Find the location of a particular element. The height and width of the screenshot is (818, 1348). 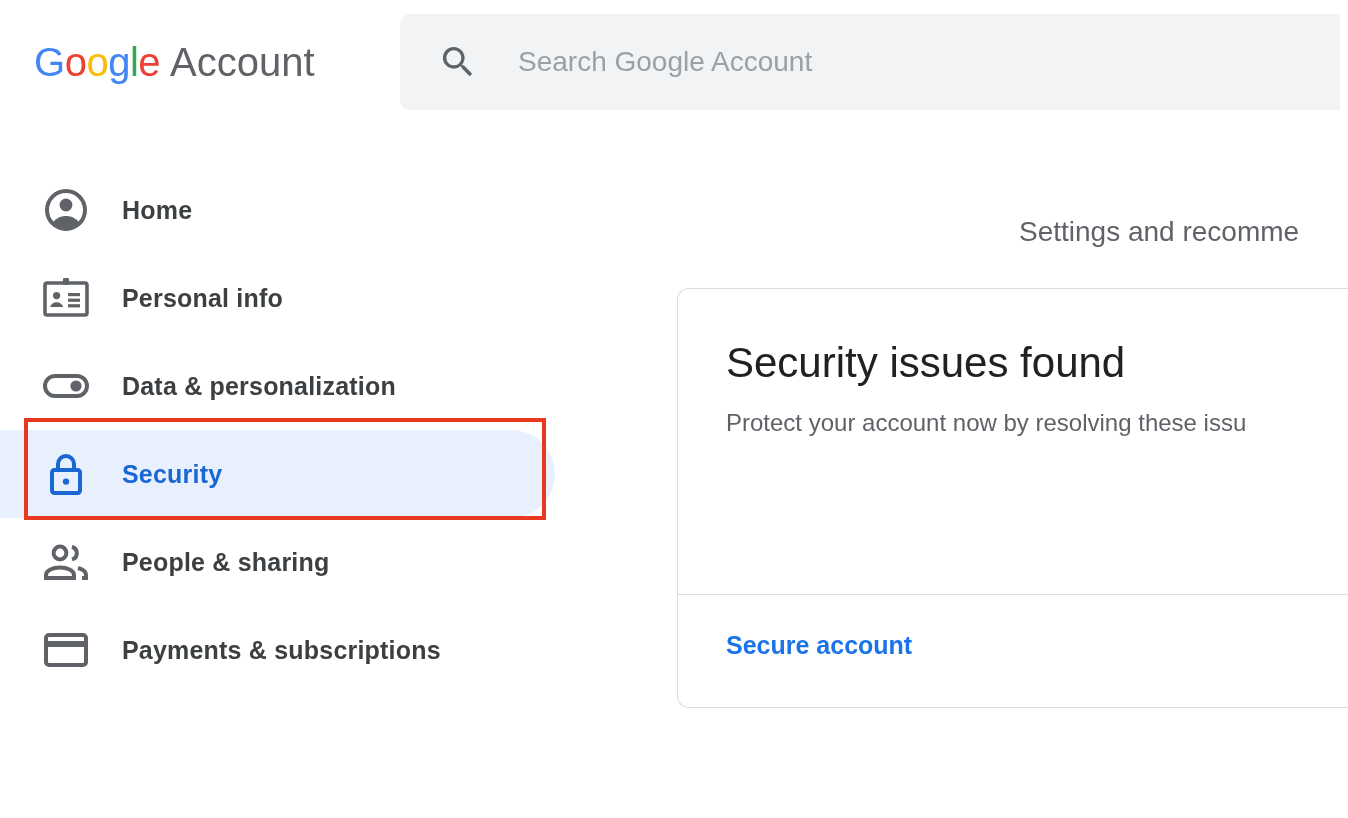

sidebar-label: People & sharing is located at coordinates (226, 562).